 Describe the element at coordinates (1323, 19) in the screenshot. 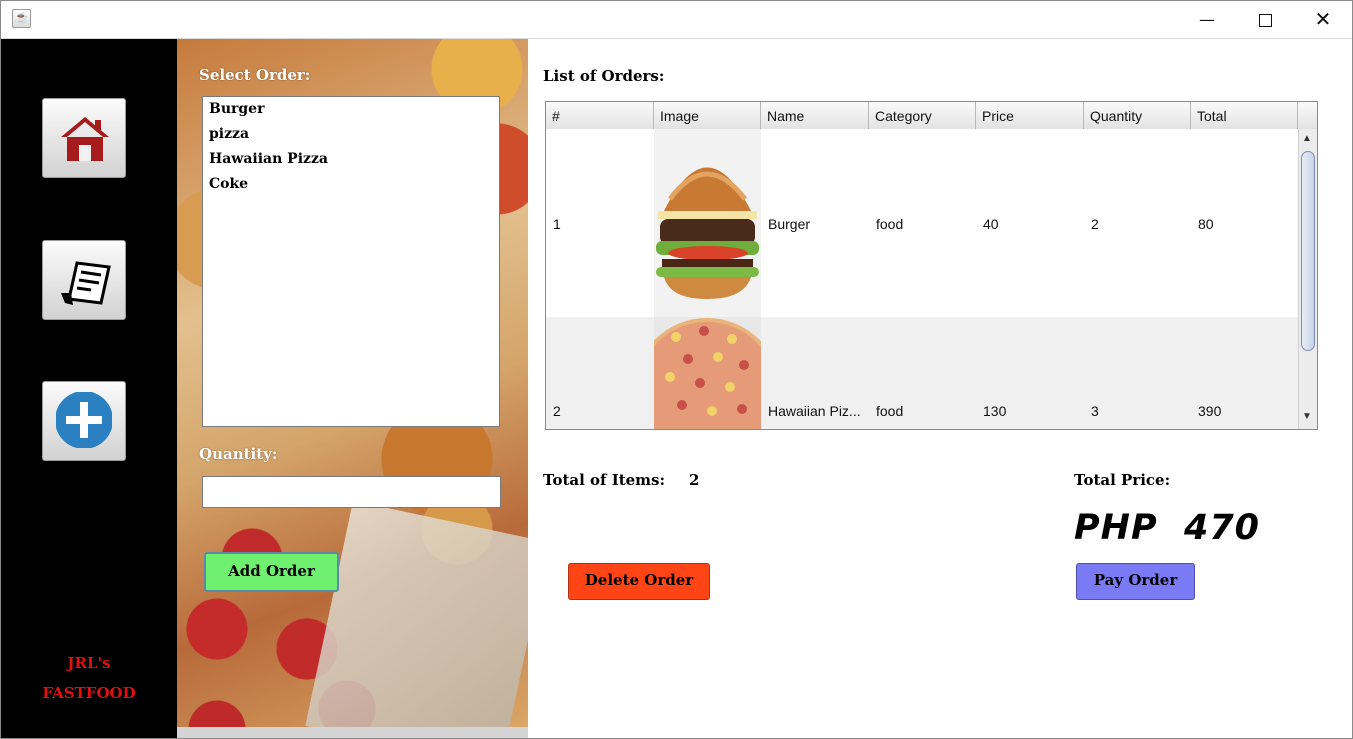

I see `close-button: ✕` at that location.